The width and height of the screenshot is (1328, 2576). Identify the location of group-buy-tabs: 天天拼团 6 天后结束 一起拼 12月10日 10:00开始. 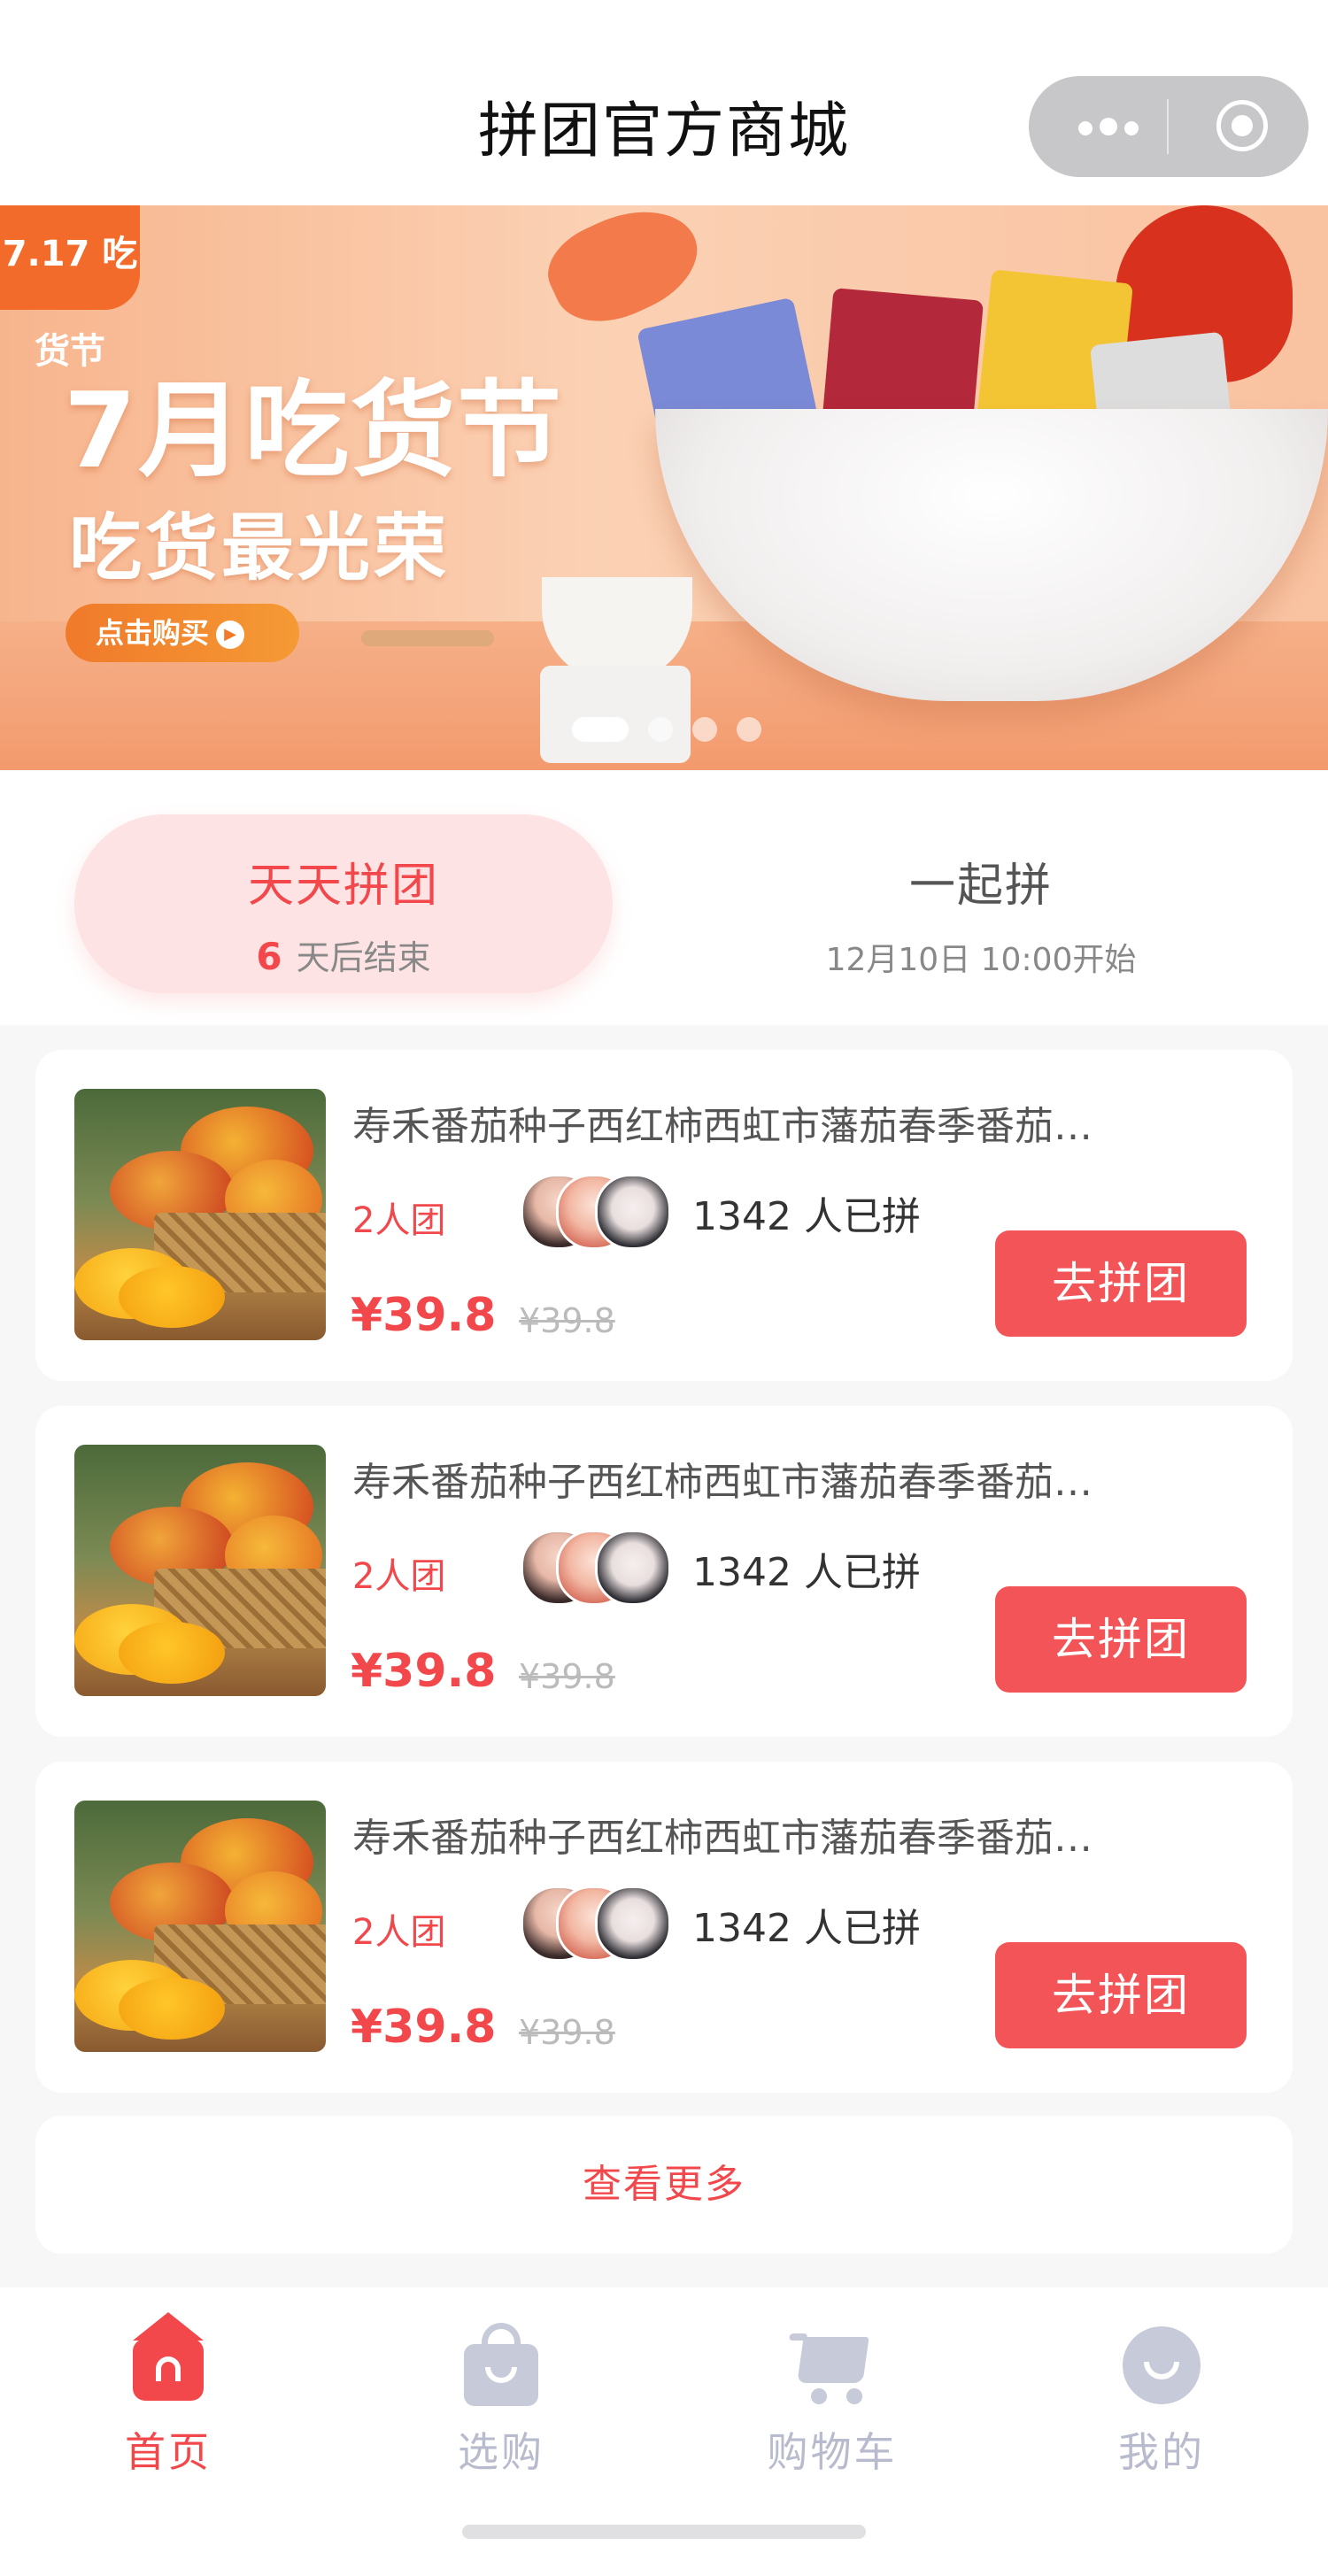
(664, 897).